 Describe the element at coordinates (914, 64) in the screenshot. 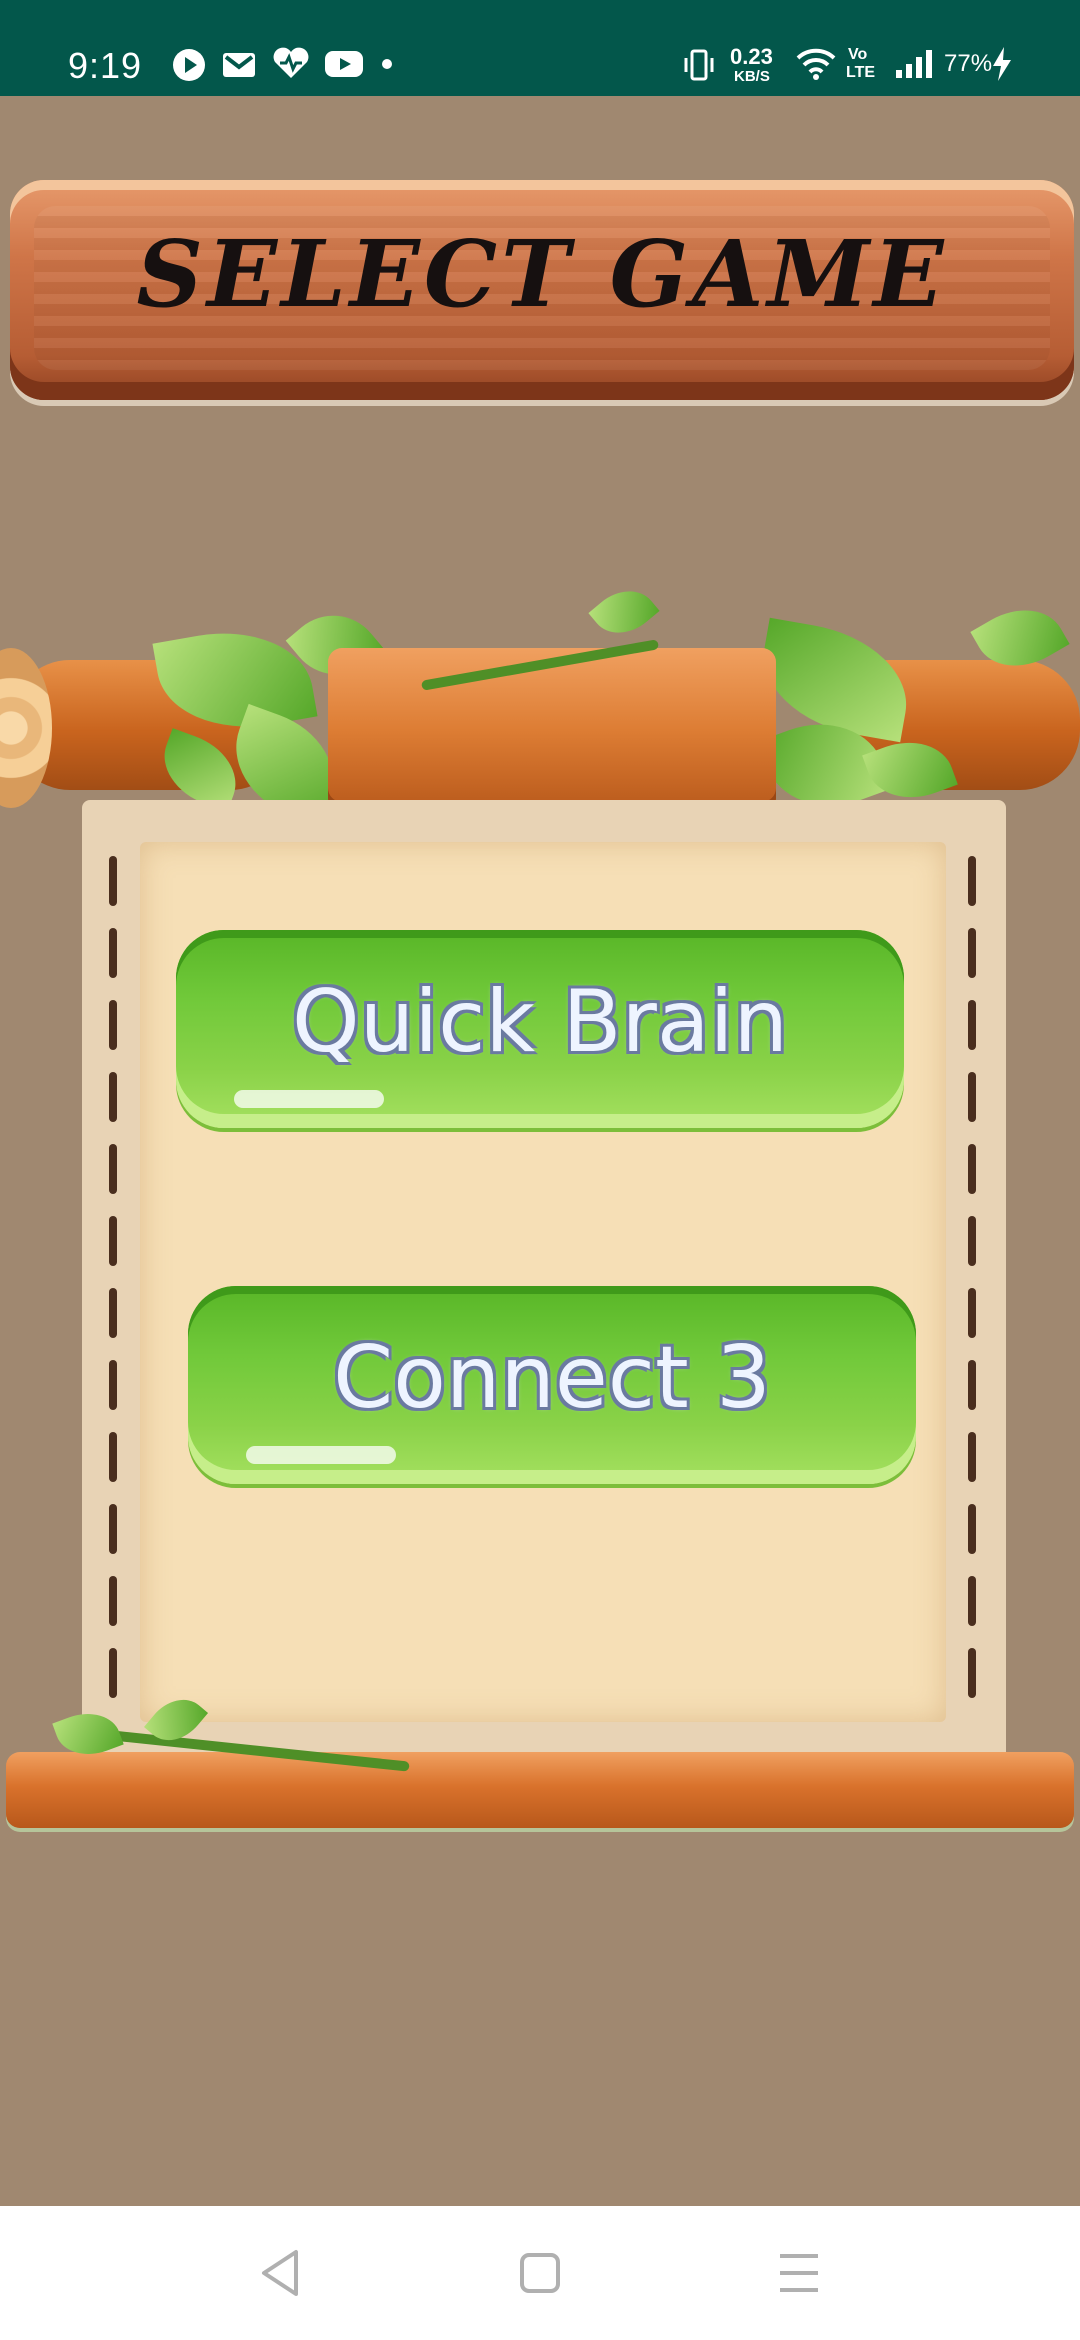

I see `signal-icon` at that location.